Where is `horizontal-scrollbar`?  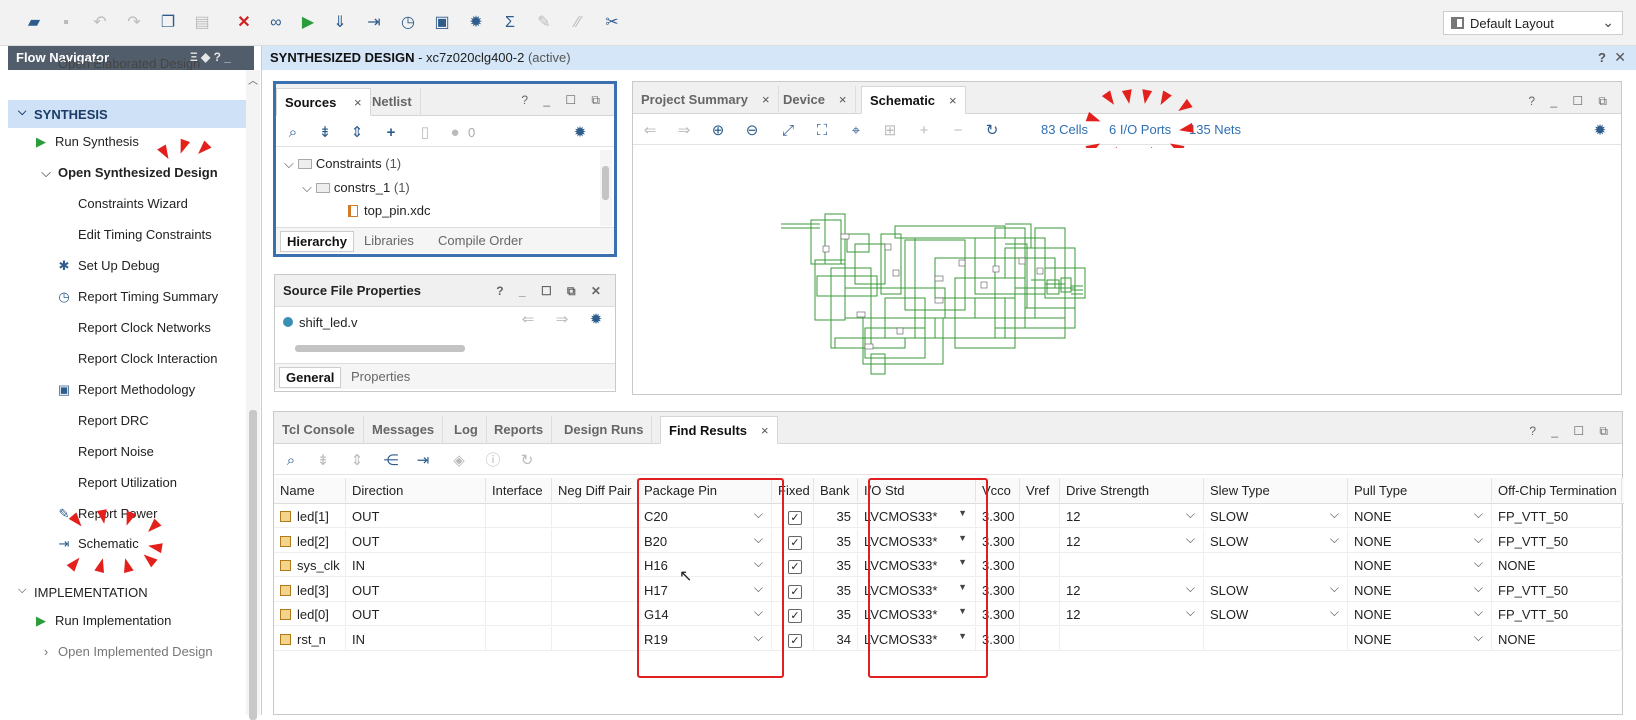 horizontal-scrollbar is located at coordinates (439, 348).